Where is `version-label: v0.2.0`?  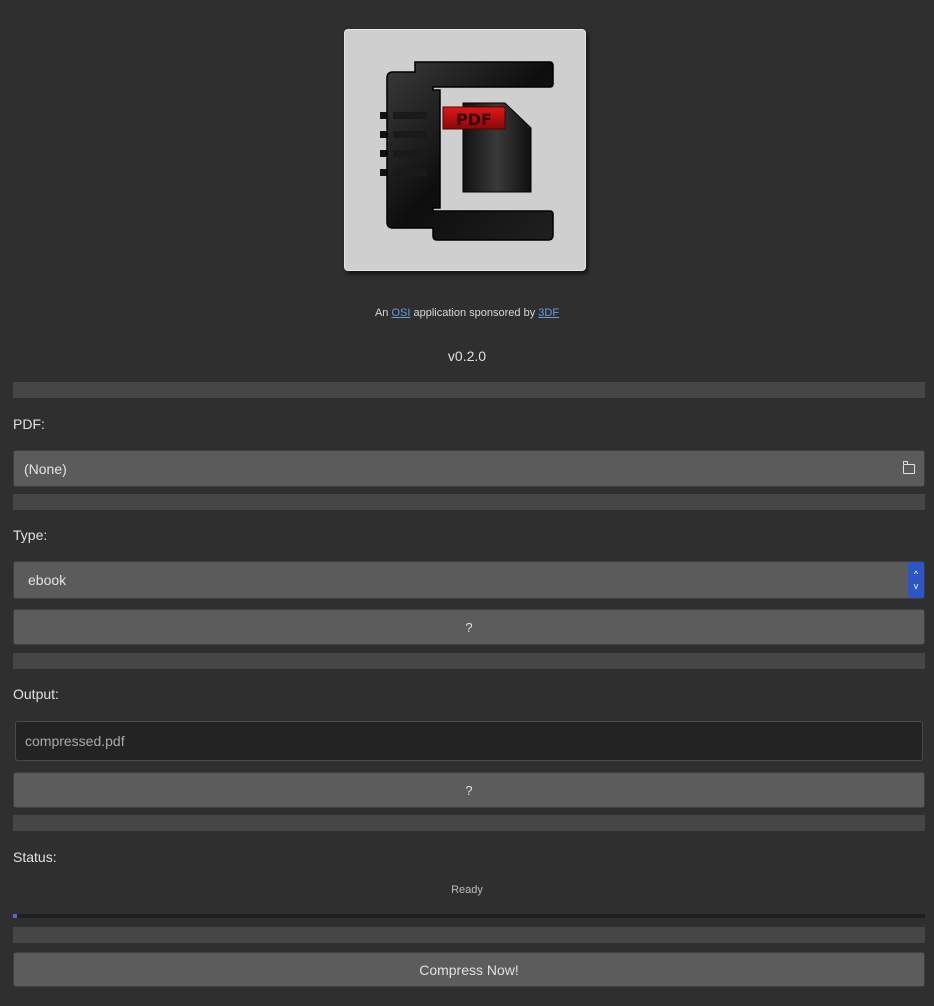 version-label: v0.2.0 is located at coordinates (467, 356).